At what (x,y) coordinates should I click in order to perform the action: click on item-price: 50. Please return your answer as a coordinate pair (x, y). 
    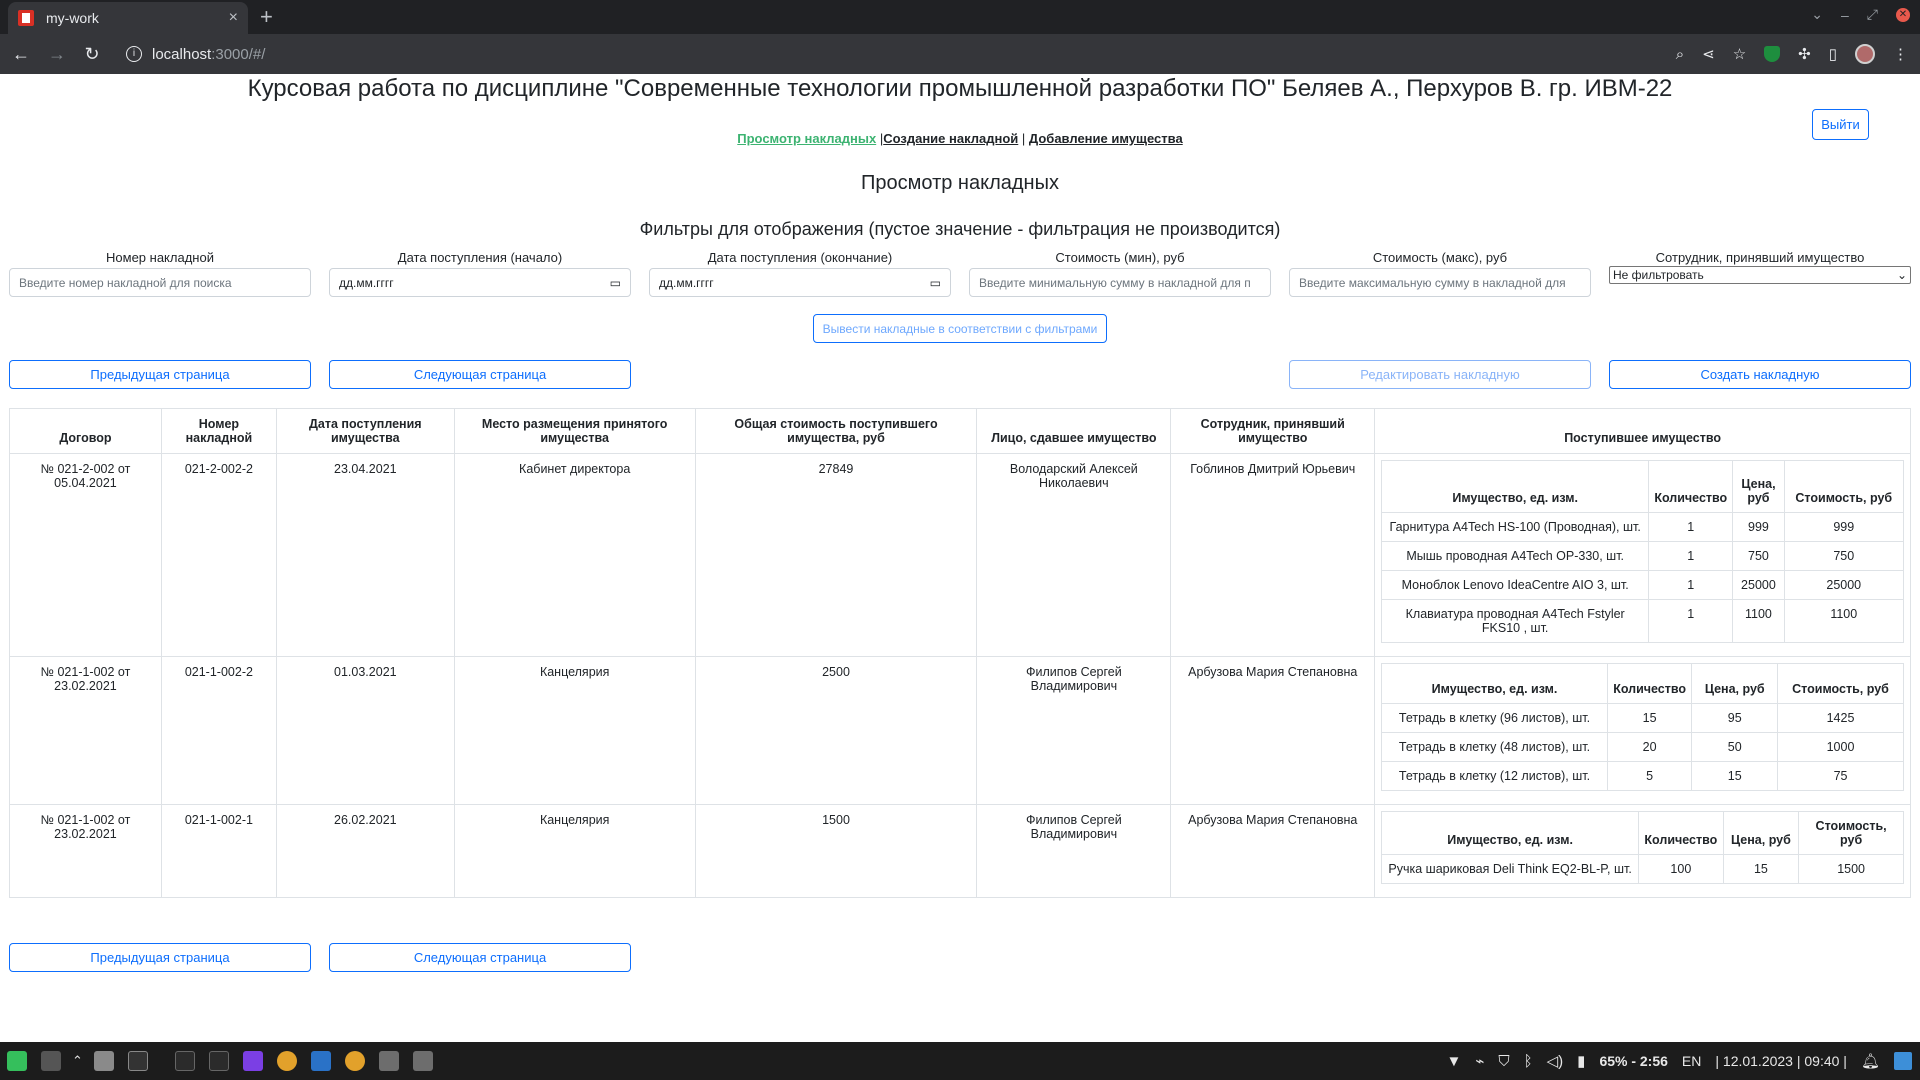
    Looking at the image, I should click on (1735, 747).